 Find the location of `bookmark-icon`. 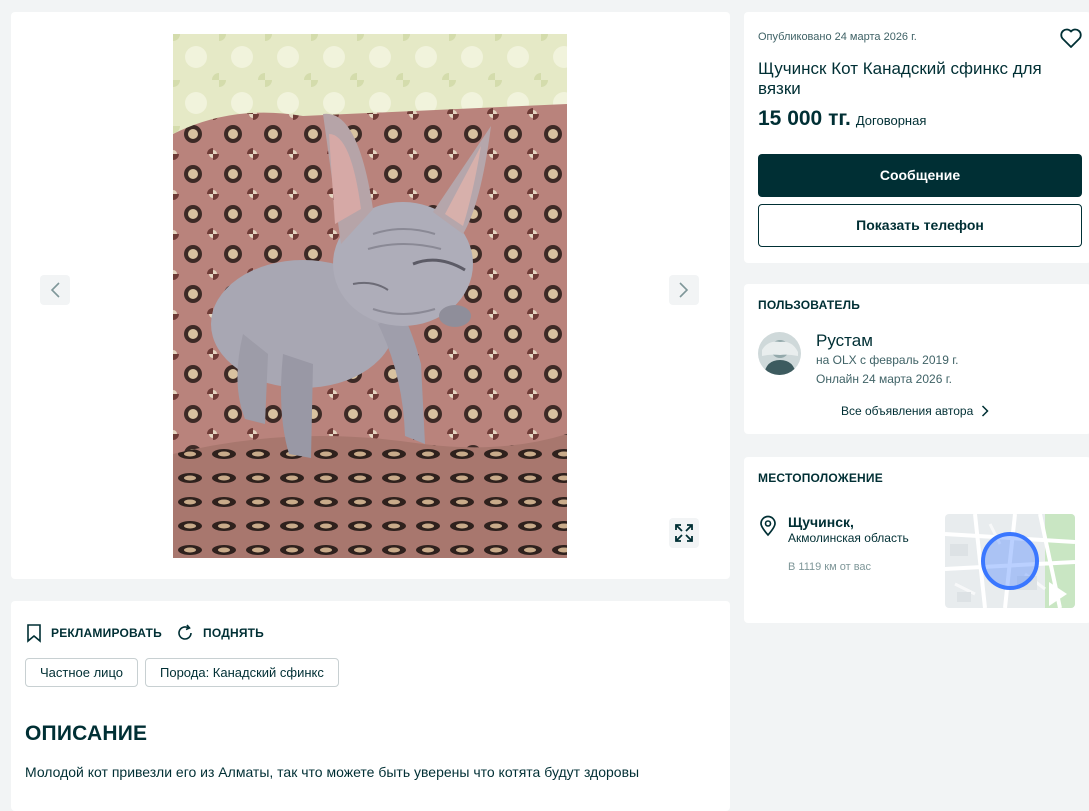

bookmark-icon is located at coordinates (34, 633).